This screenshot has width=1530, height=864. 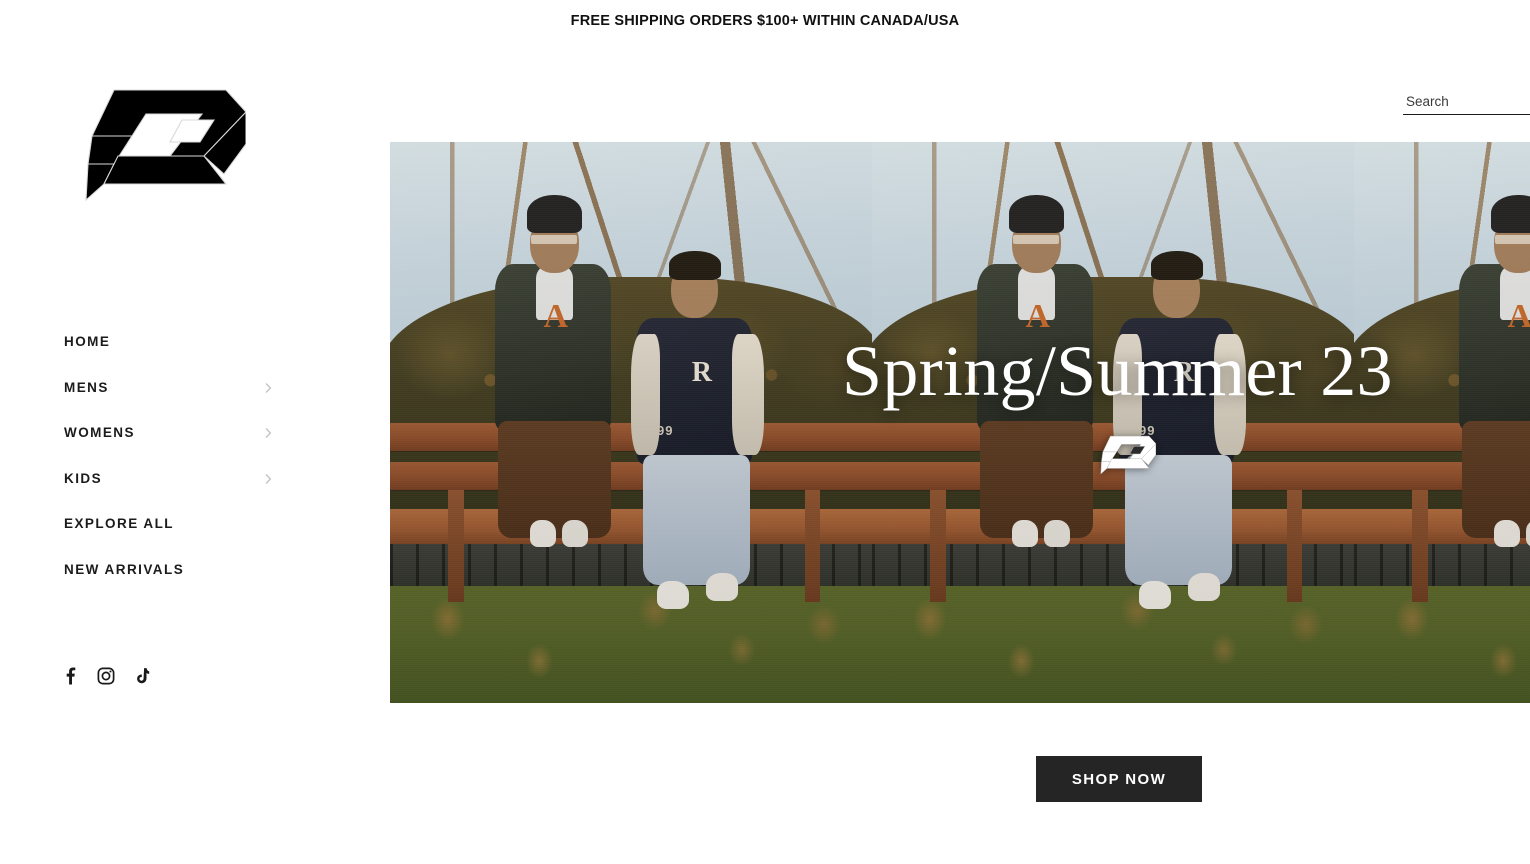 What do you see at coordinates (703, 439) in the screenshot?
I see `model-figure-two: R 99` at bounding box center [703, 439].